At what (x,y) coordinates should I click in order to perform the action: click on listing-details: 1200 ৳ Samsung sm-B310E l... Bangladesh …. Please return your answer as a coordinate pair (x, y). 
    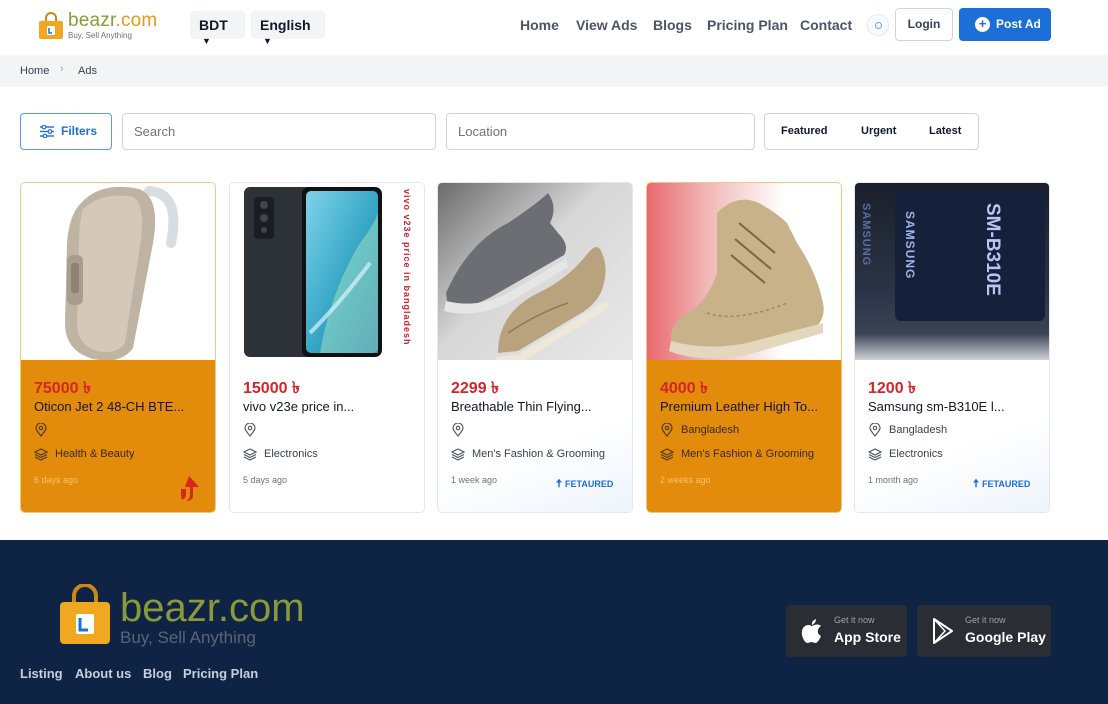
    Looking at the image, I should click on (952, 436).